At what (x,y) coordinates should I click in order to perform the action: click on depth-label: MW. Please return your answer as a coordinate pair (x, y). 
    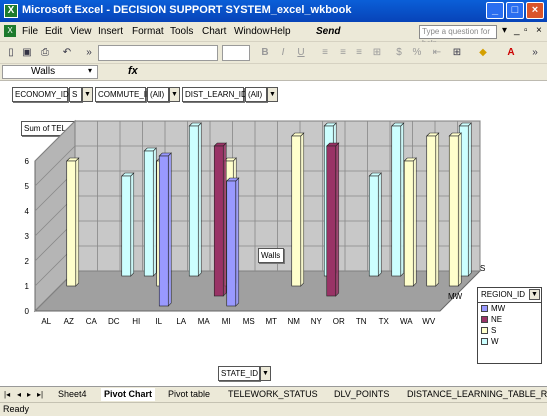
    Looking at the image, I should click on (455, 296).